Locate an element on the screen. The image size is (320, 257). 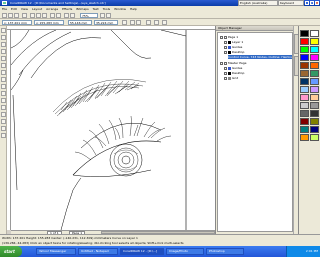
tree-item-desktop: Desktop is located at coordinates (234, 52).